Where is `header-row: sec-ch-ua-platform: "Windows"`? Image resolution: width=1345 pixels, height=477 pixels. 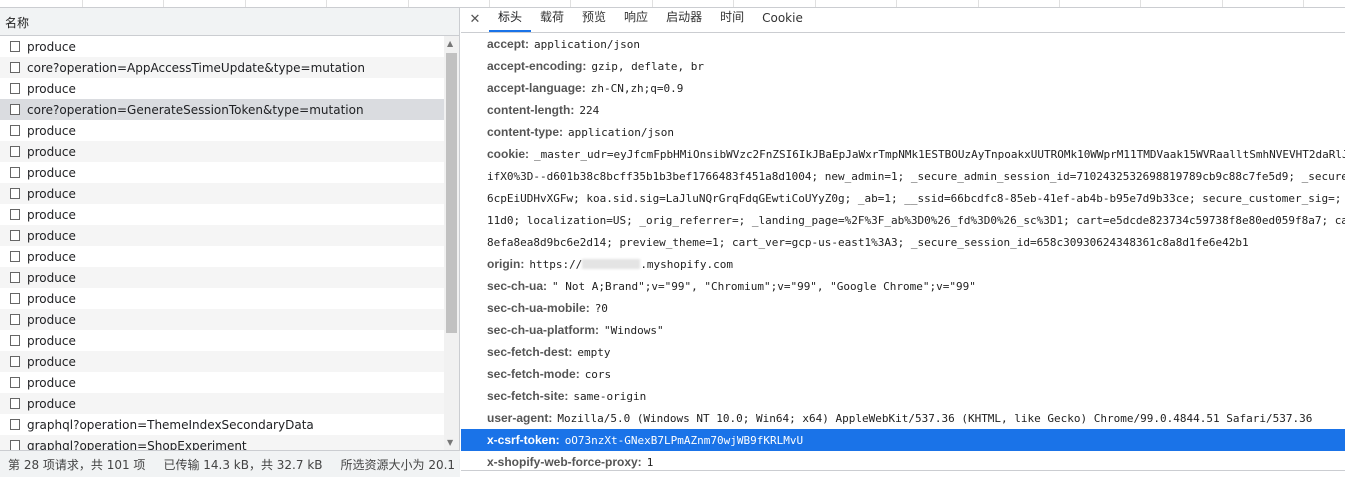
header-row: sec-ch-ua-platform: "Windows" is located at coordinates (903, 330).